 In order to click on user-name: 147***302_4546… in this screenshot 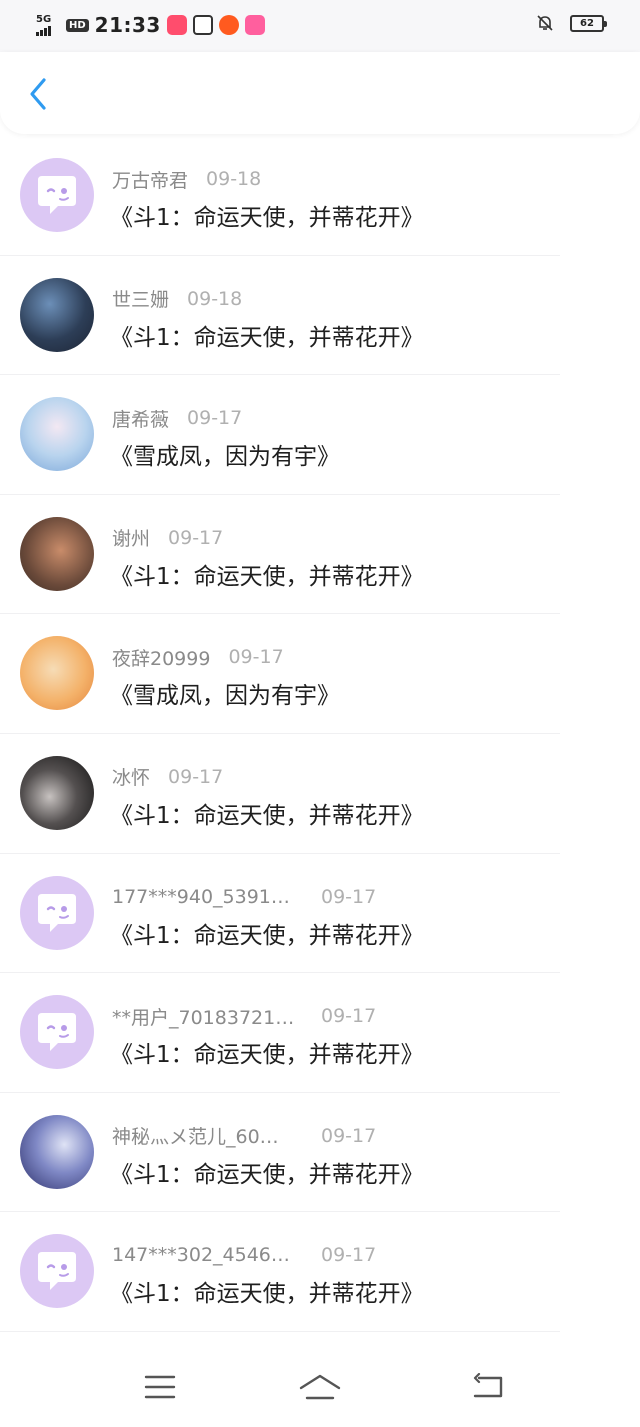, I will do `click(201, 1255)`.